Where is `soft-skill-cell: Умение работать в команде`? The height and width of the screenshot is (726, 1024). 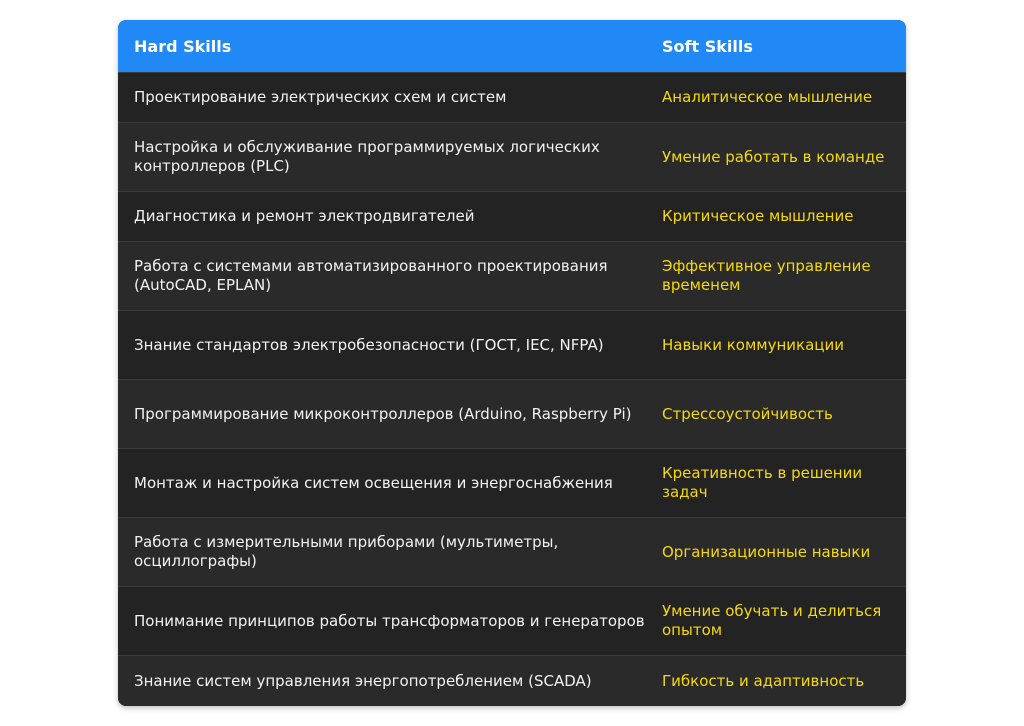 soft-skill-cell: Умение работать в команде is located at coordinates (773, 156).